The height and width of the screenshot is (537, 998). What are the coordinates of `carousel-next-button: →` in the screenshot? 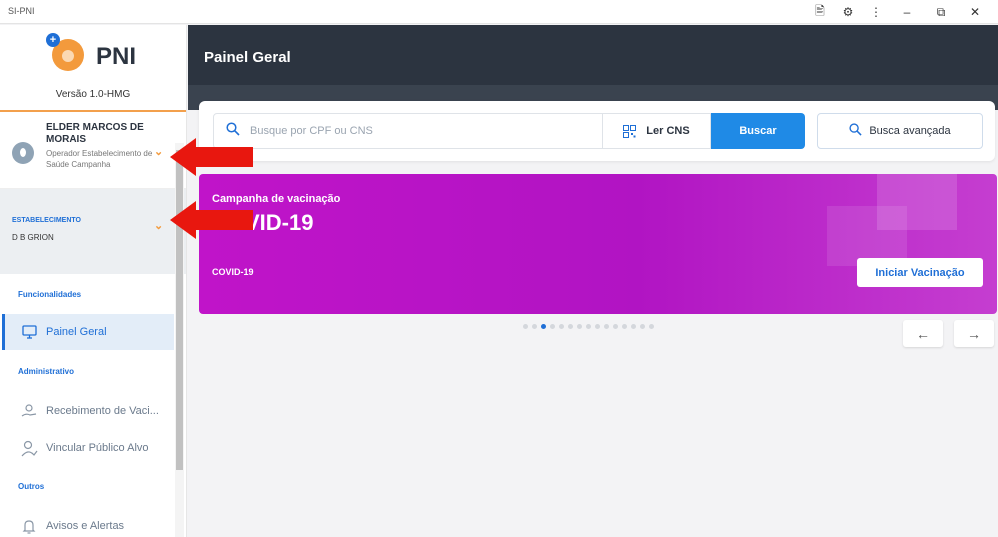 It's located at (974, 333).